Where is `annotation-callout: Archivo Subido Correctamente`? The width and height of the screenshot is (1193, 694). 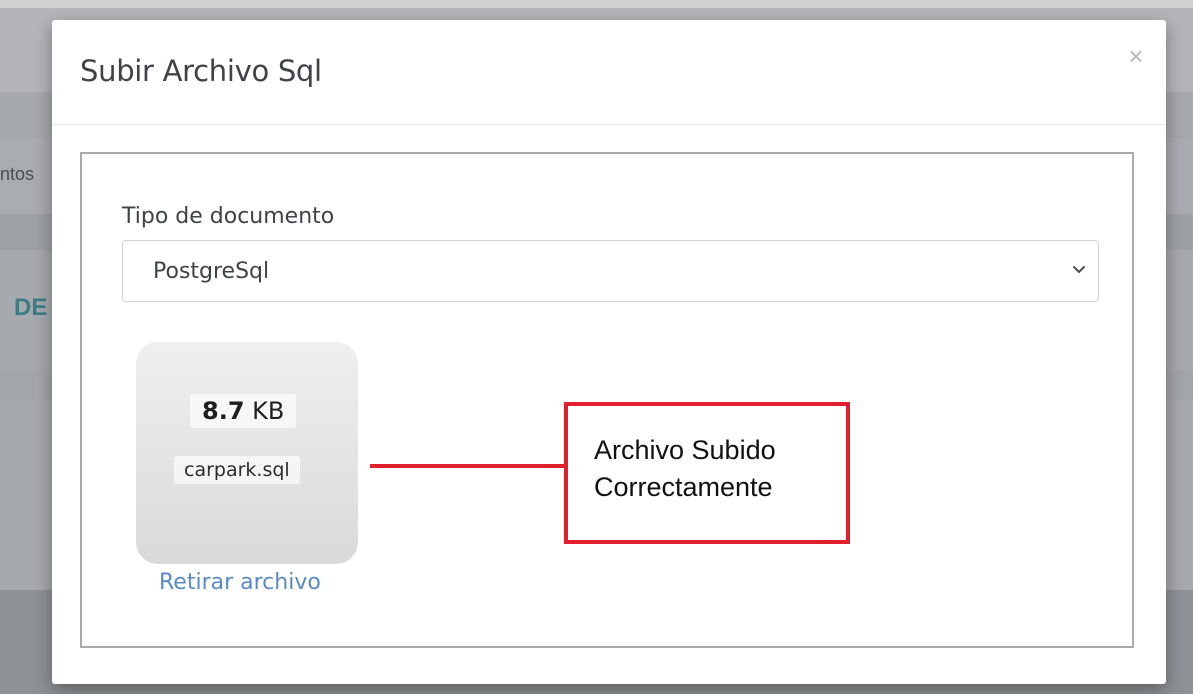 annotation-callout: Archivo Subido Correctamente is located at coordinates (707, 473).